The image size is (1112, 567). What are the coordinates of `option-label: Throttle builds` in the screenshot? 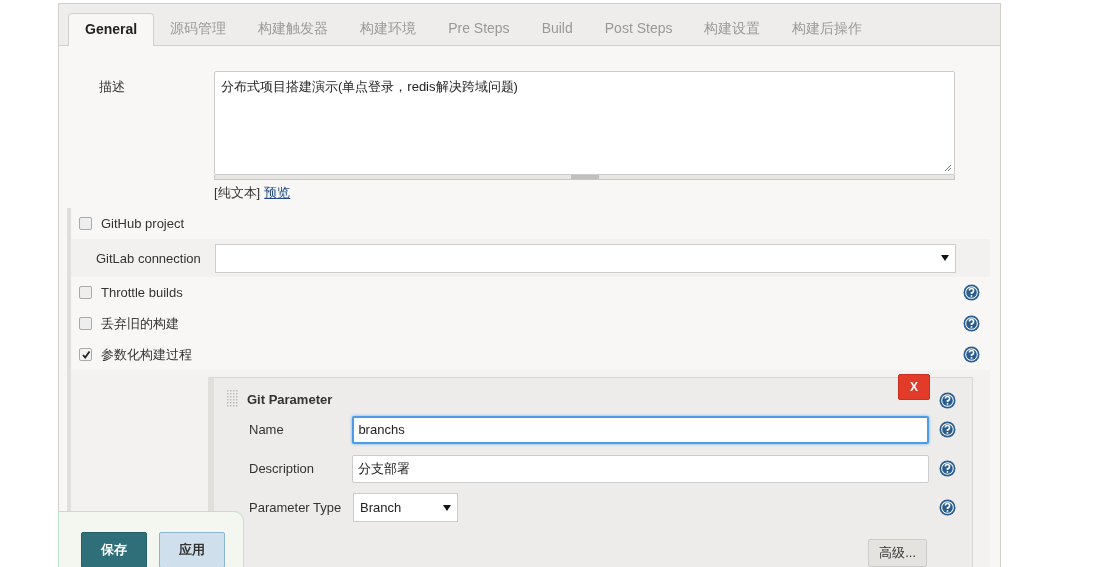 It's located at (142, 292).